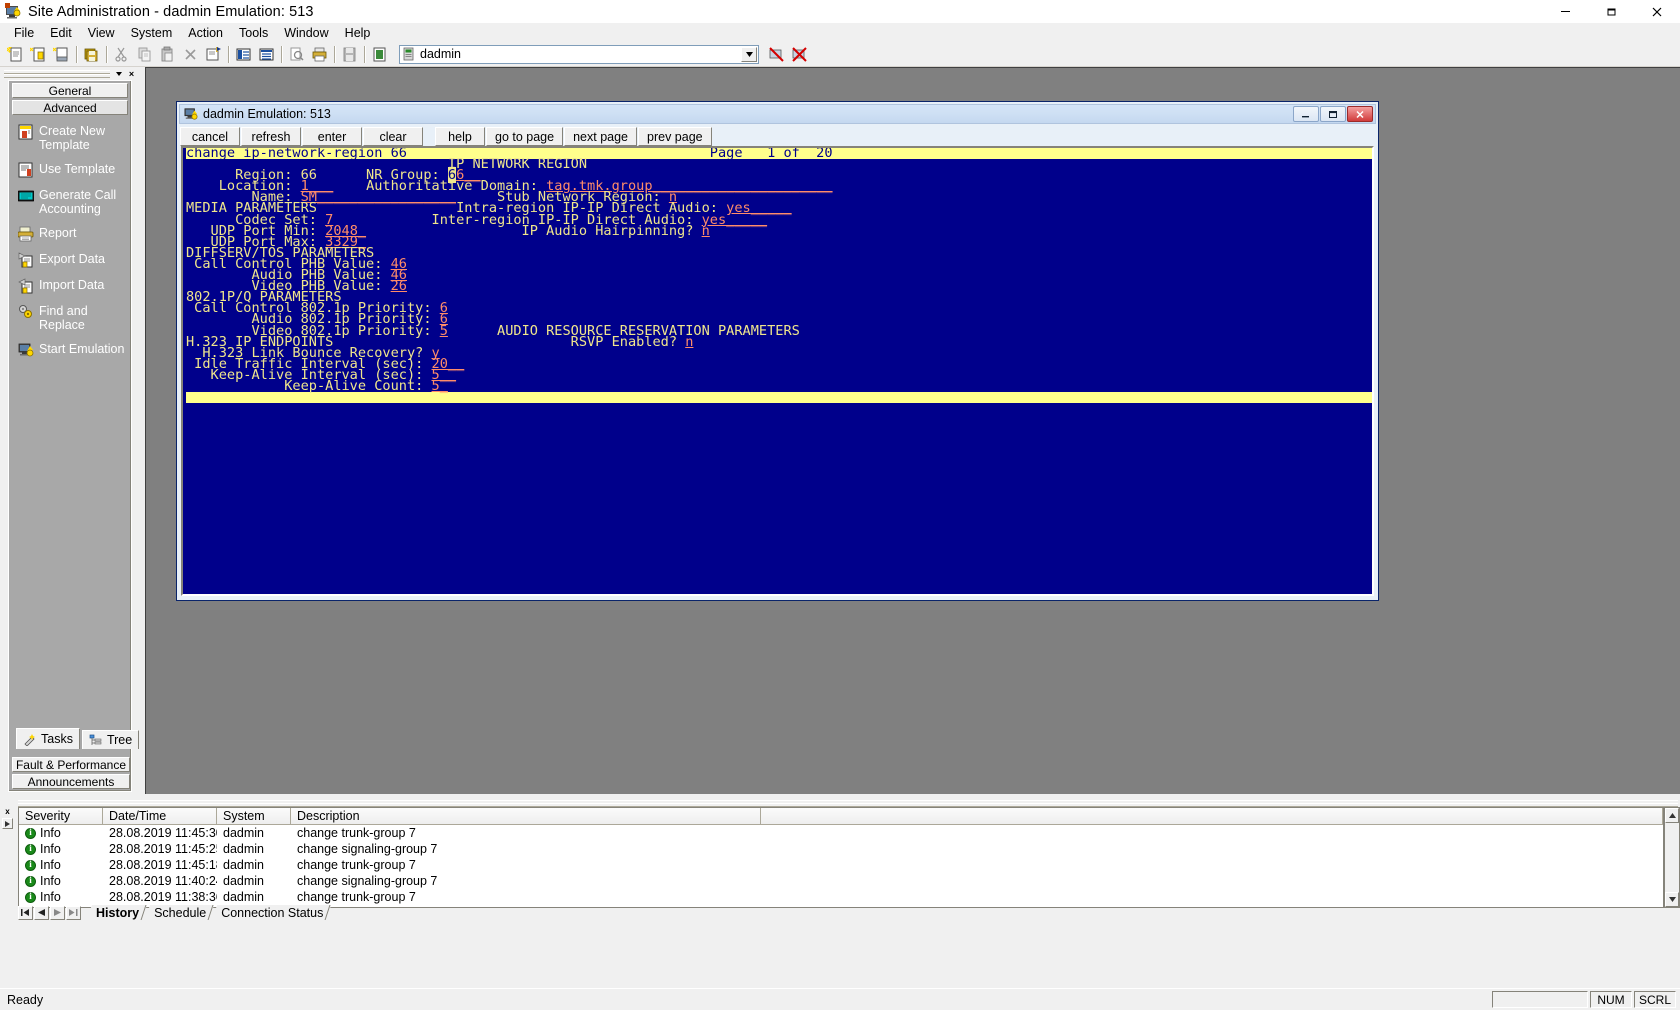 The image size is (1680, 1010). What do you see at coordinates (379, 54) in the screenshot?
I see `report-icon` at bounding box center [379, 54].